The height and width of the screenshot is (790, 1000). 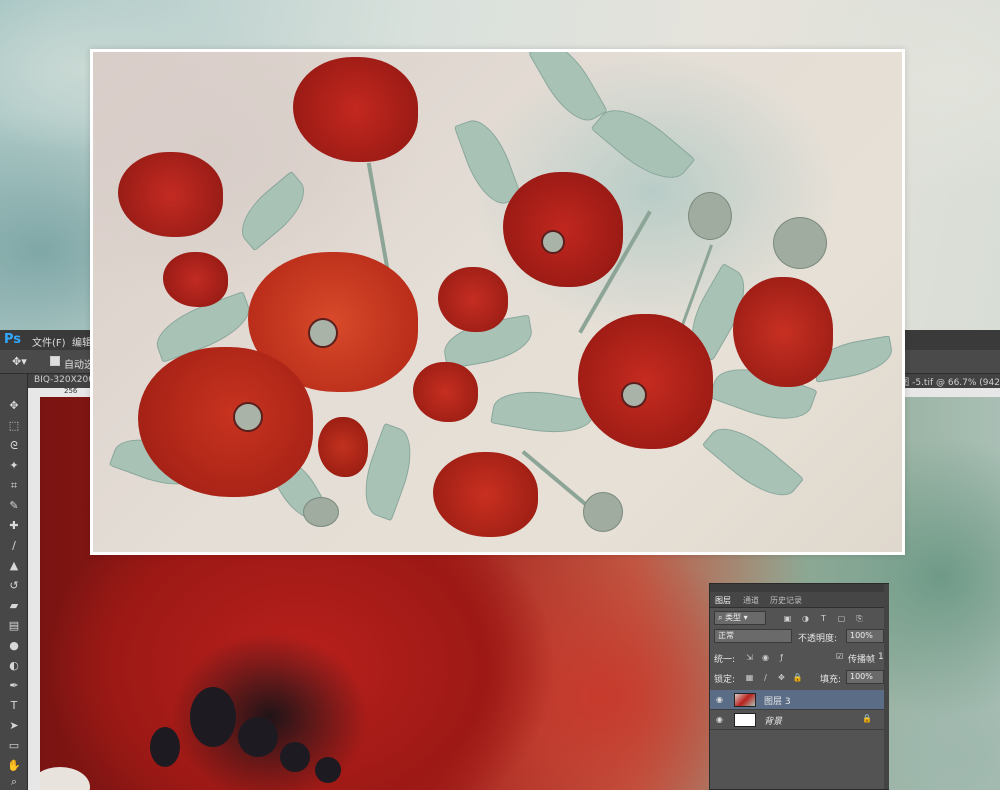 I want to click on tools-panel: ✥ ⬚ ᘓ ✦ ⌗ ✎ ✚ ∕ ▲ ↺ ▰ ▤ ● ◐ ✒ T ➤ ▭ ✋ ⌕, so click(x=14, y=582).